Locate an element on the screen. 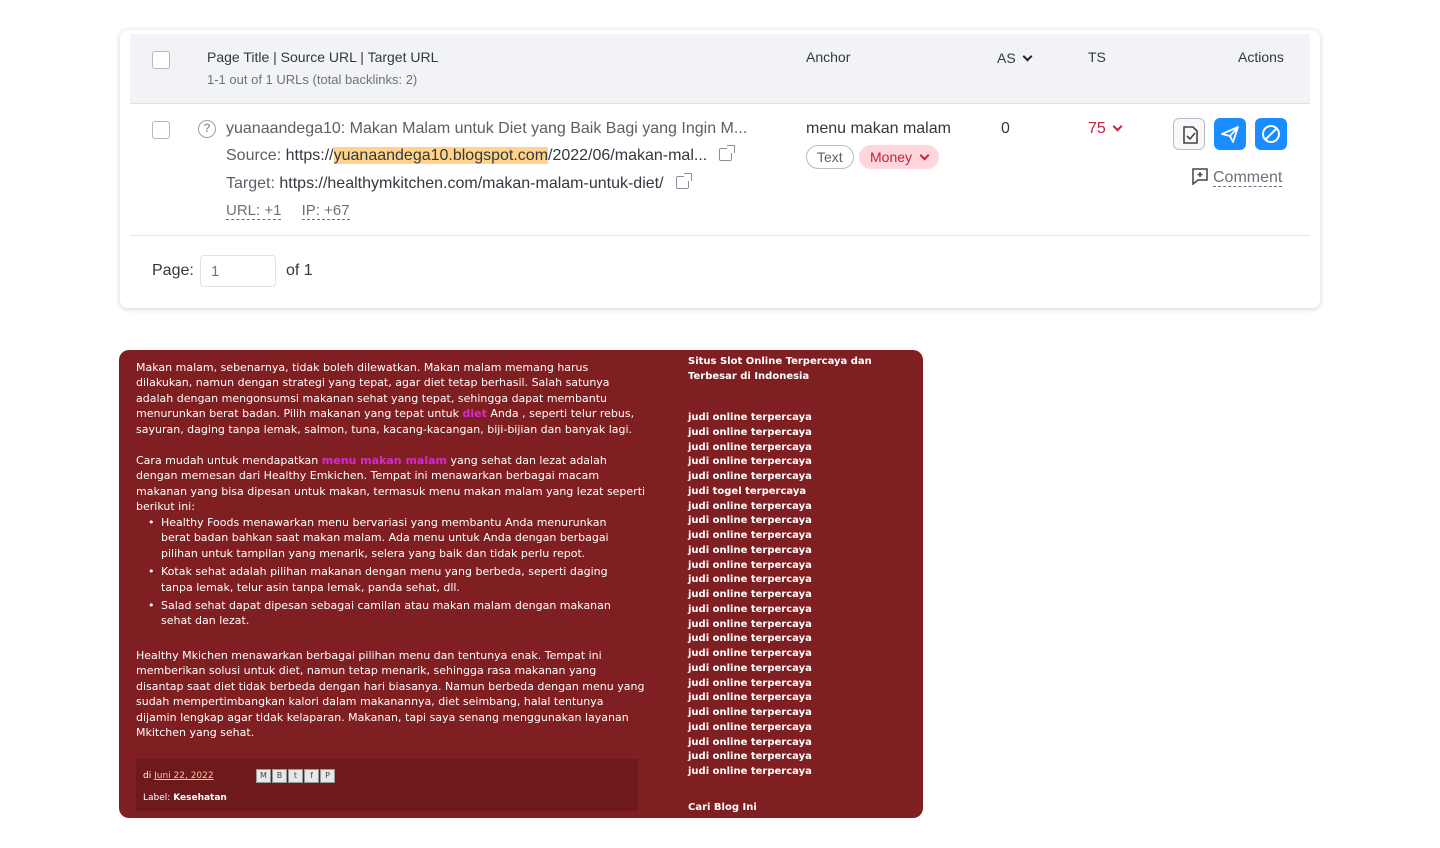 The width and height of the screenshot is (1440, 848). anchor-money-tag: Money is located at coordinates (899, 157).